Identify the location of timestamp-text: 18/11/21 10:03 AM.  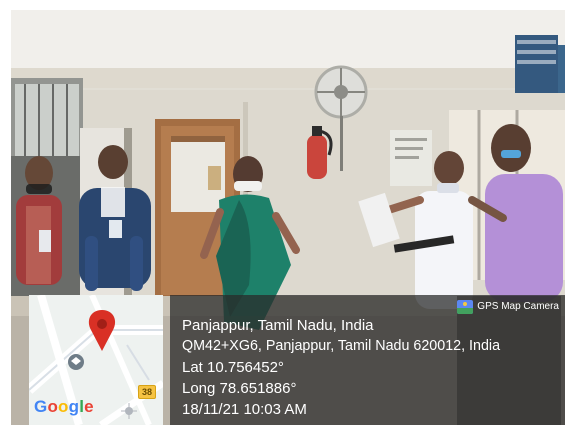
(244, 409).